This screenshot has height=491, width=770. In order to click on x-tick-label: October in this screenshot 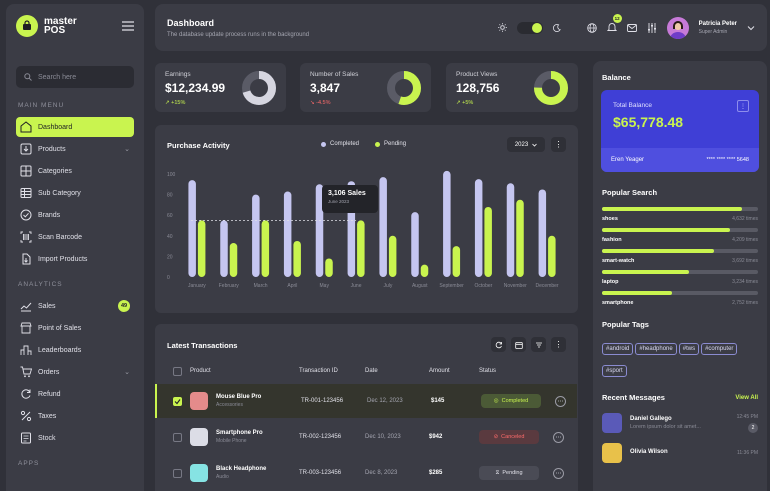, I will do `click(484, 286)`.